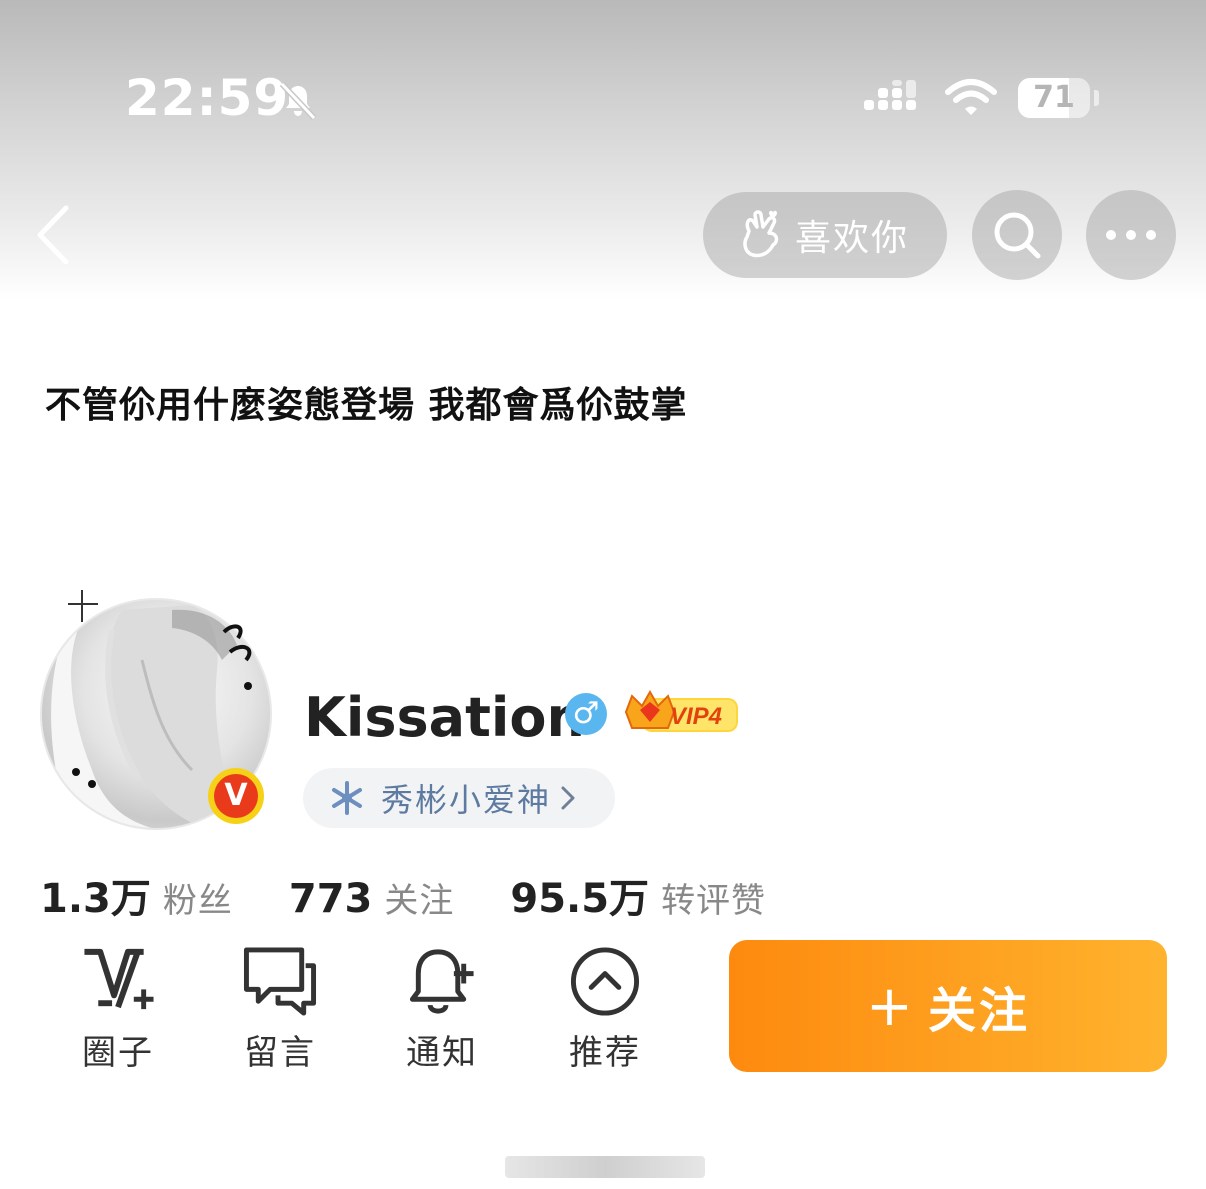 The image size is (1206, 1189). Describe the element at coordinates (1096, 98) in the screenshot. I see `battery-tip` at that location.